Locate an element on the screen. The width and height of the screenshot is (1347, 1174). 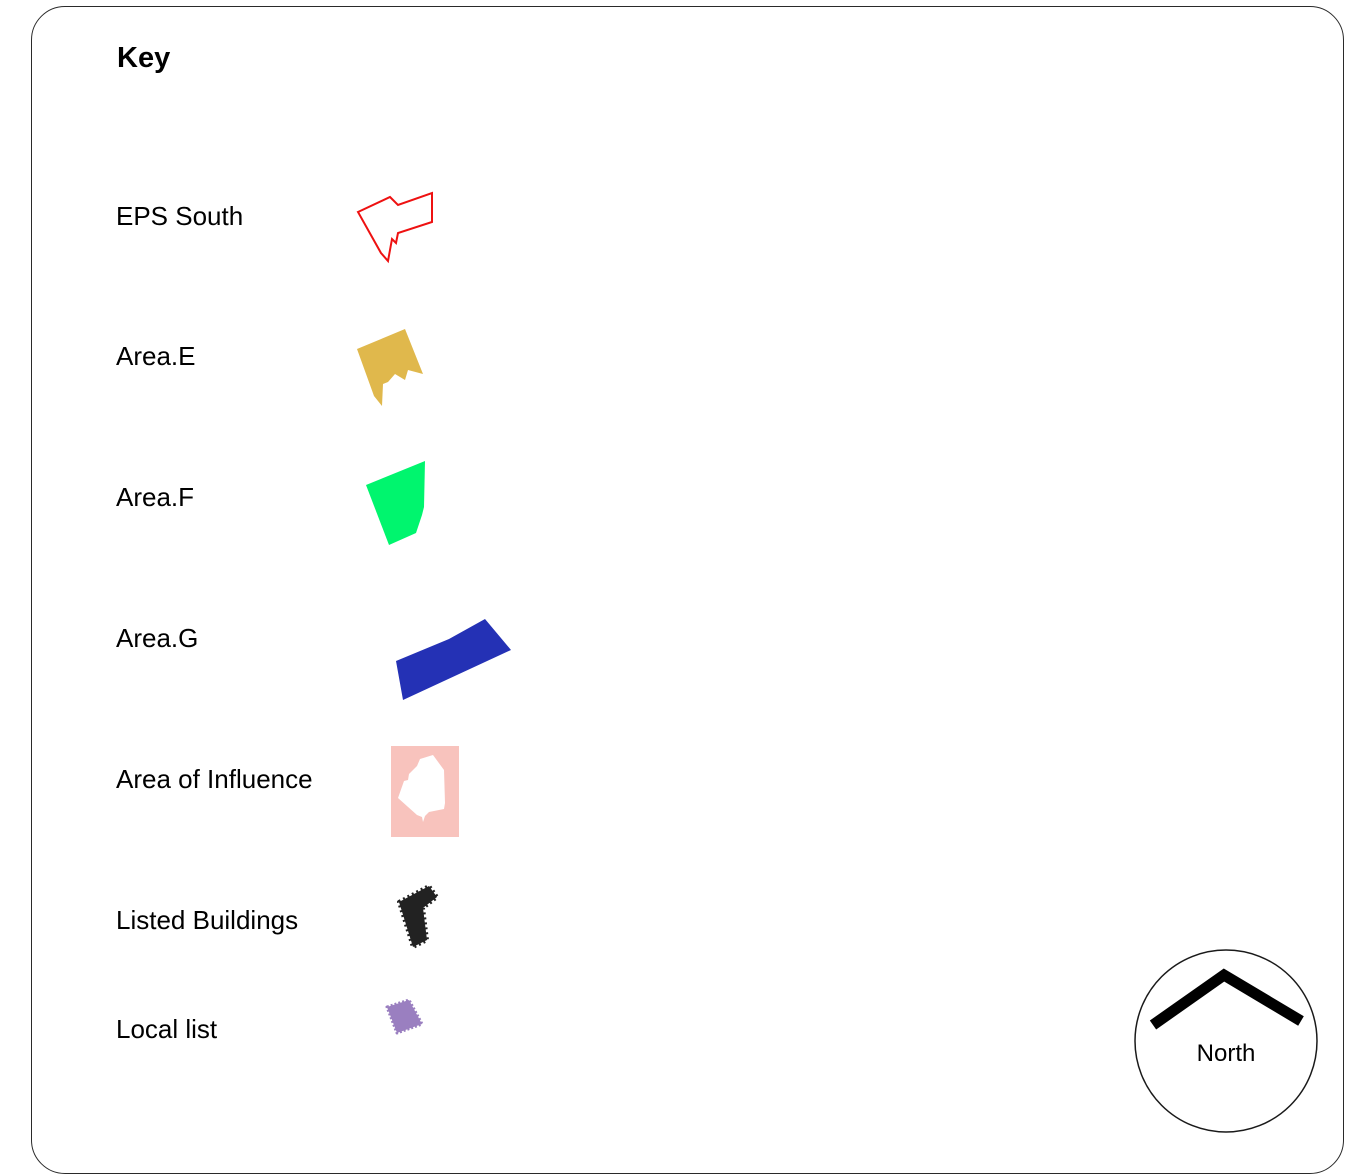
legend-label-area-f: Area.F is located at coordinates (155, 497).